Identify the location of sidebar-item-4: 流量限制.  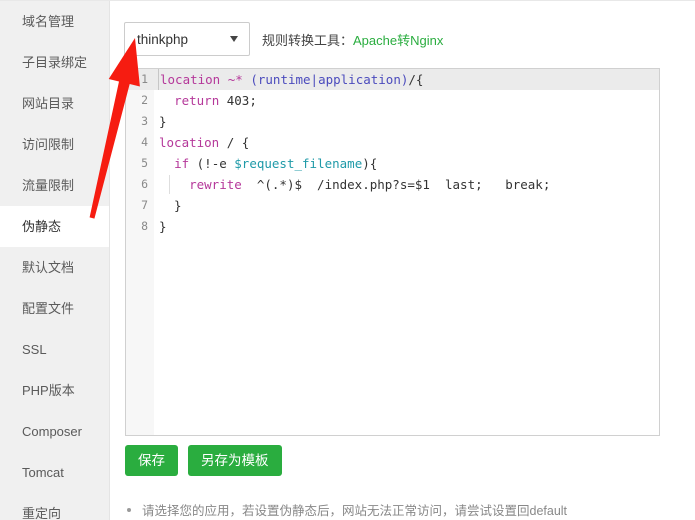
(54, 185).